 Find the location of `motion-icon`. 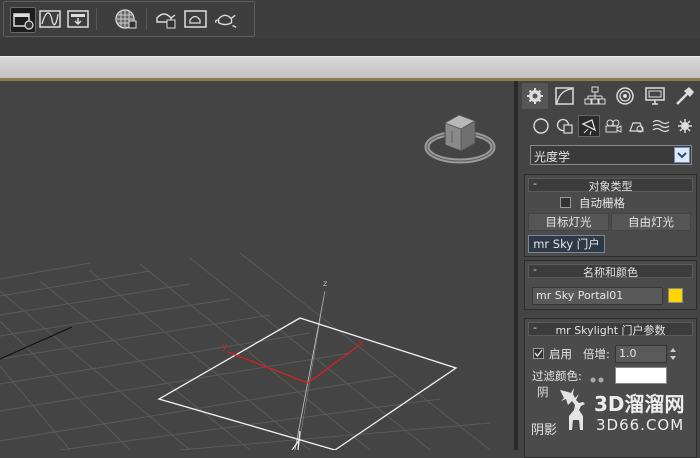

motion-icon is located at coordinates (625, 96).